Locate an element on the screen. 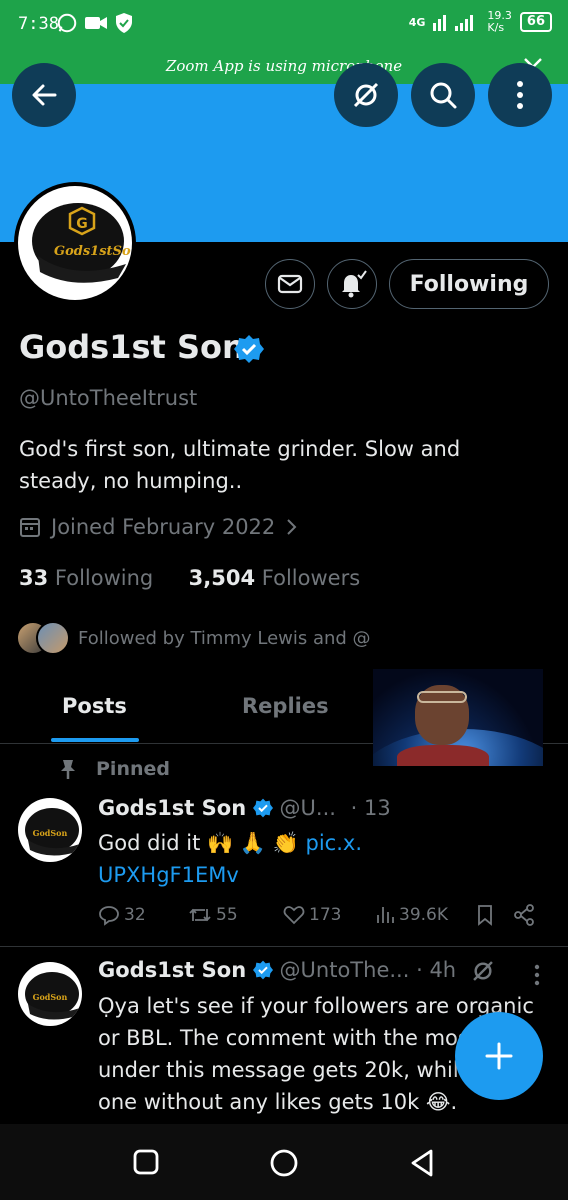 The width and height of the screenshot is (568, 1200). tab-posts: Posts is located at coordinates (94, 706).